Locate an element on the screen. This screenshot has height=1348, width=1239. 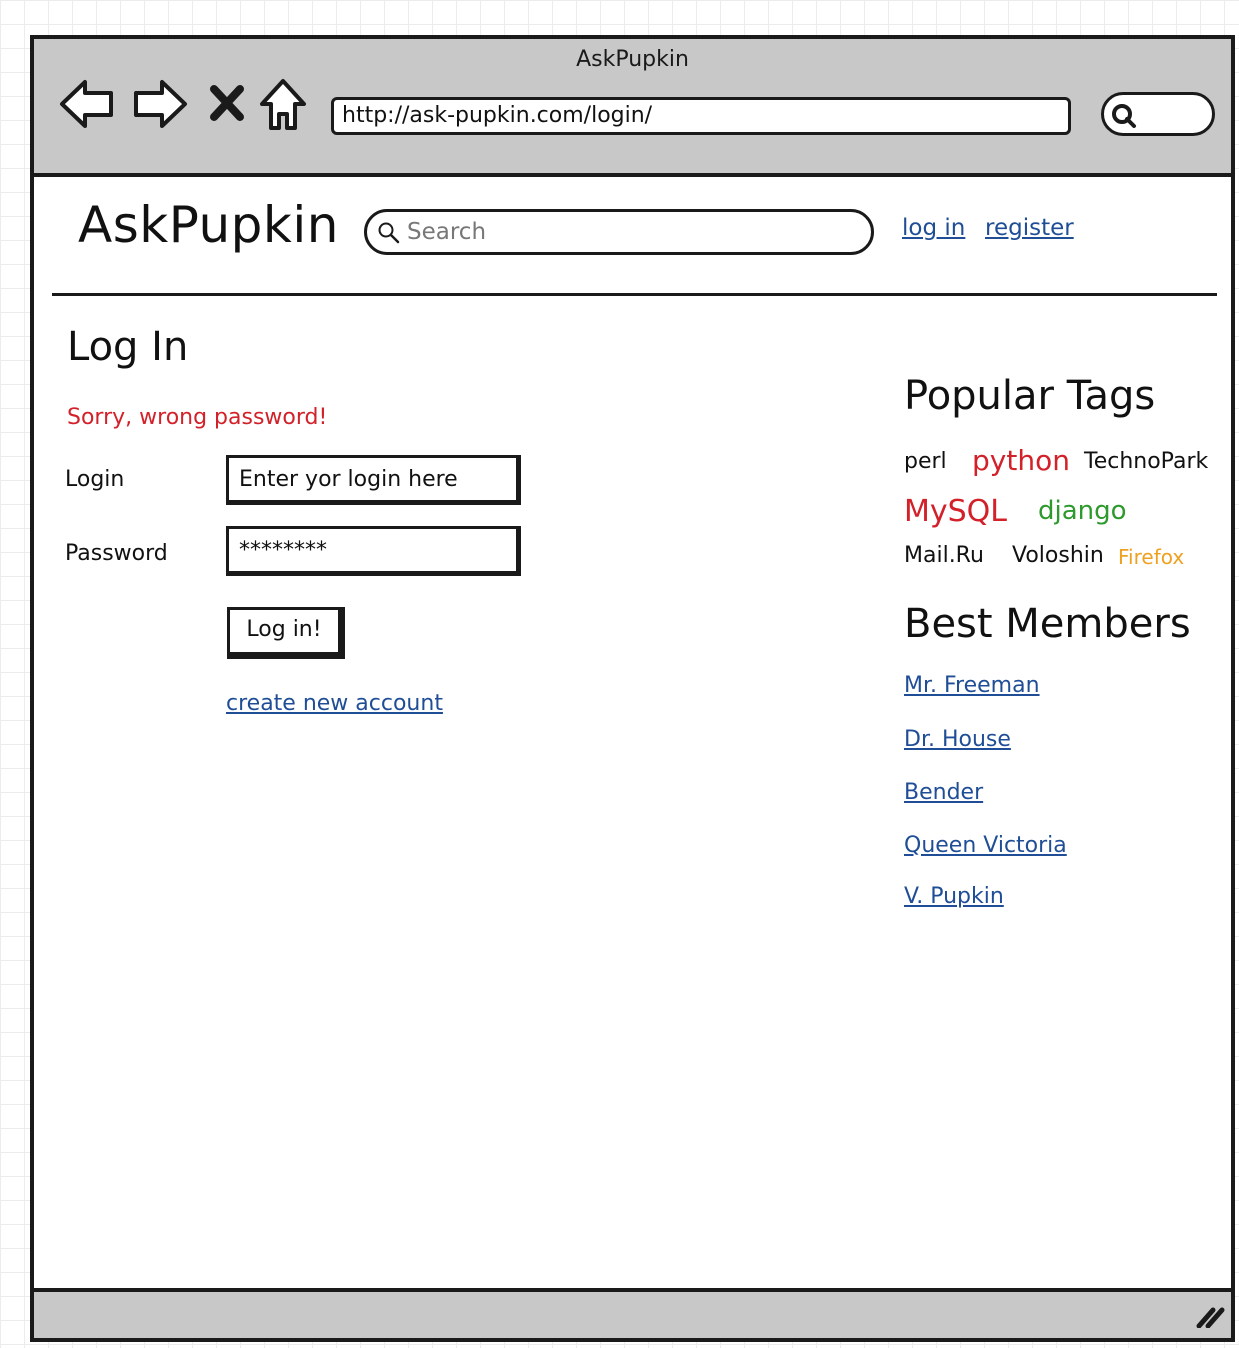
tag-perl: perl is located at coordinates (925, 461).